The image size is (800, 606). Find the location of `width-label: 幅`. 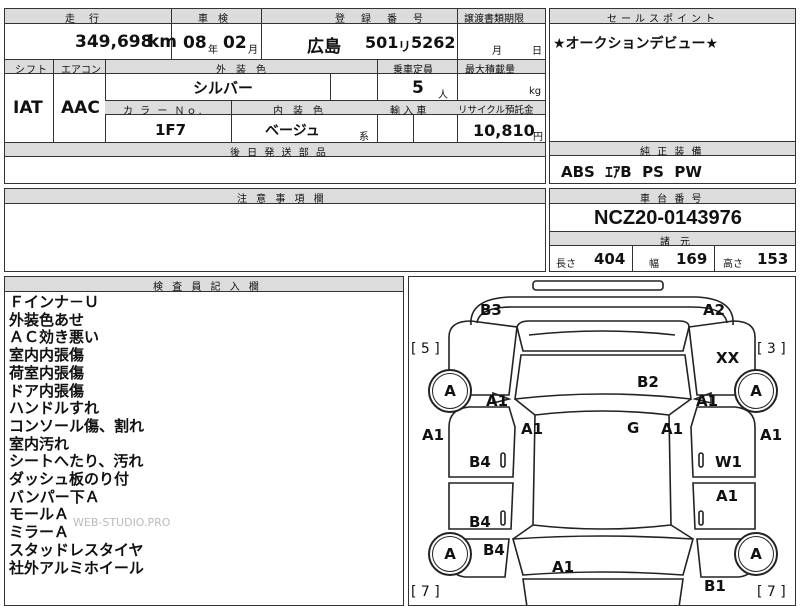

width-label: 幅 is located at coordinates (654, 264).